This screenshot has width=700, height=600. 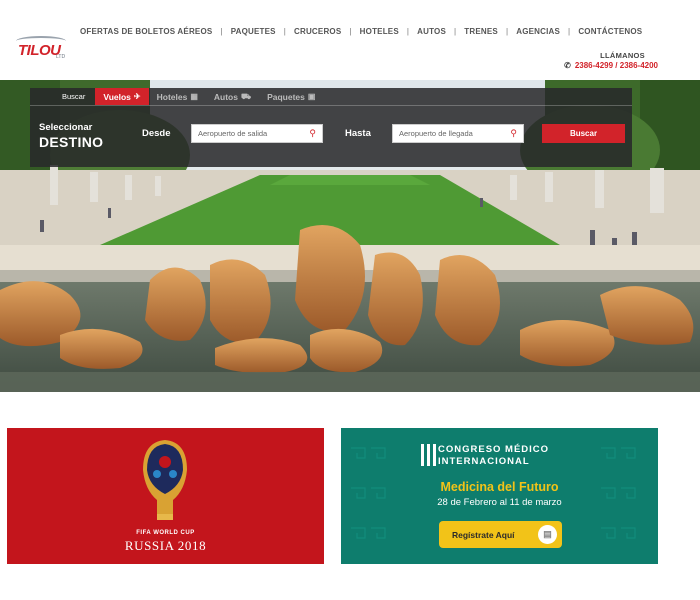 What do you see at coordinates (66, 127) in the screenshot?
I see `heading-line1: Seleccionar` at bounding box center [66, 127].